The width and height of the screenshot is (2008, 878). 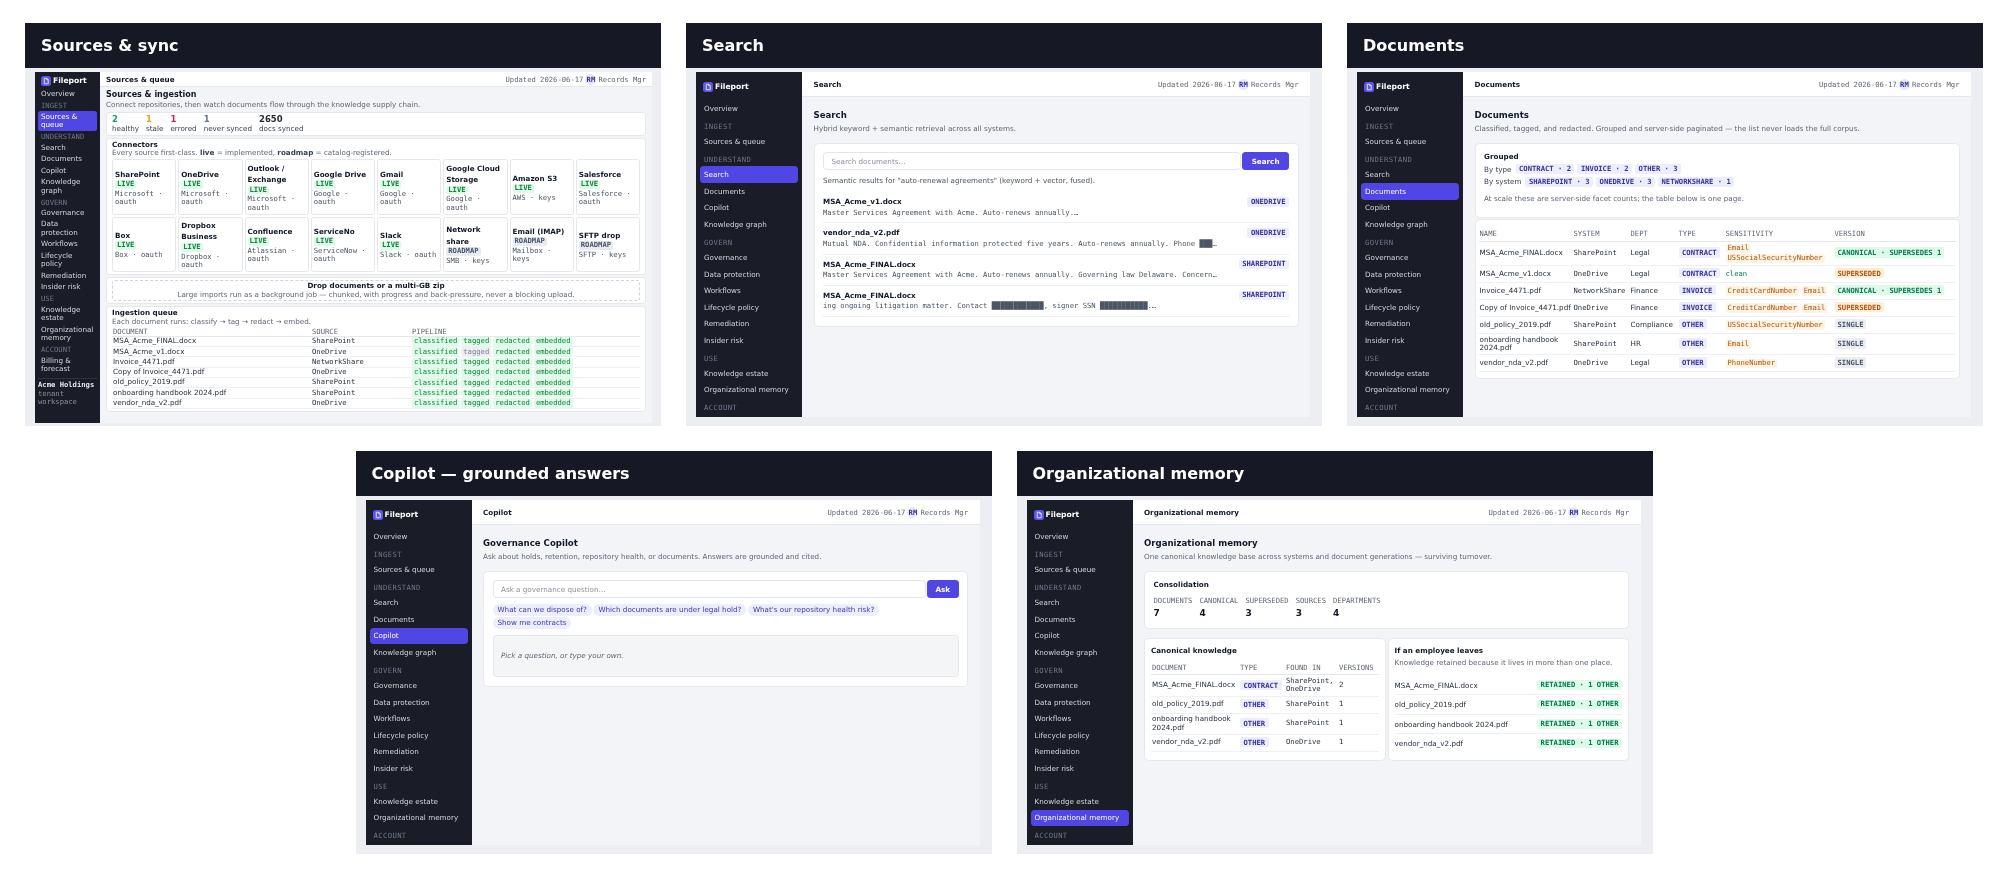 I want to click on page-title: Search, so click(x=830, y=114).